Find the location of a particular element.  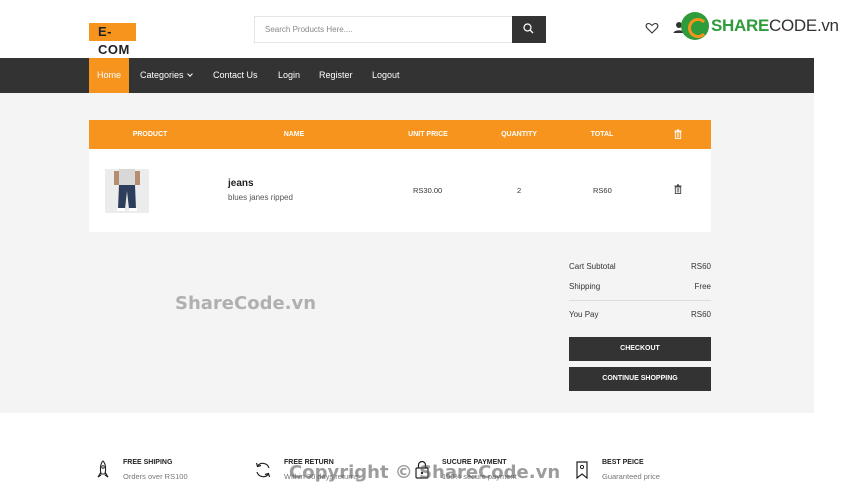

cart-table-header: PRODUCT NAME UNIT PRICE QUANTITY TOTAL is located at coordinates (400, 134).